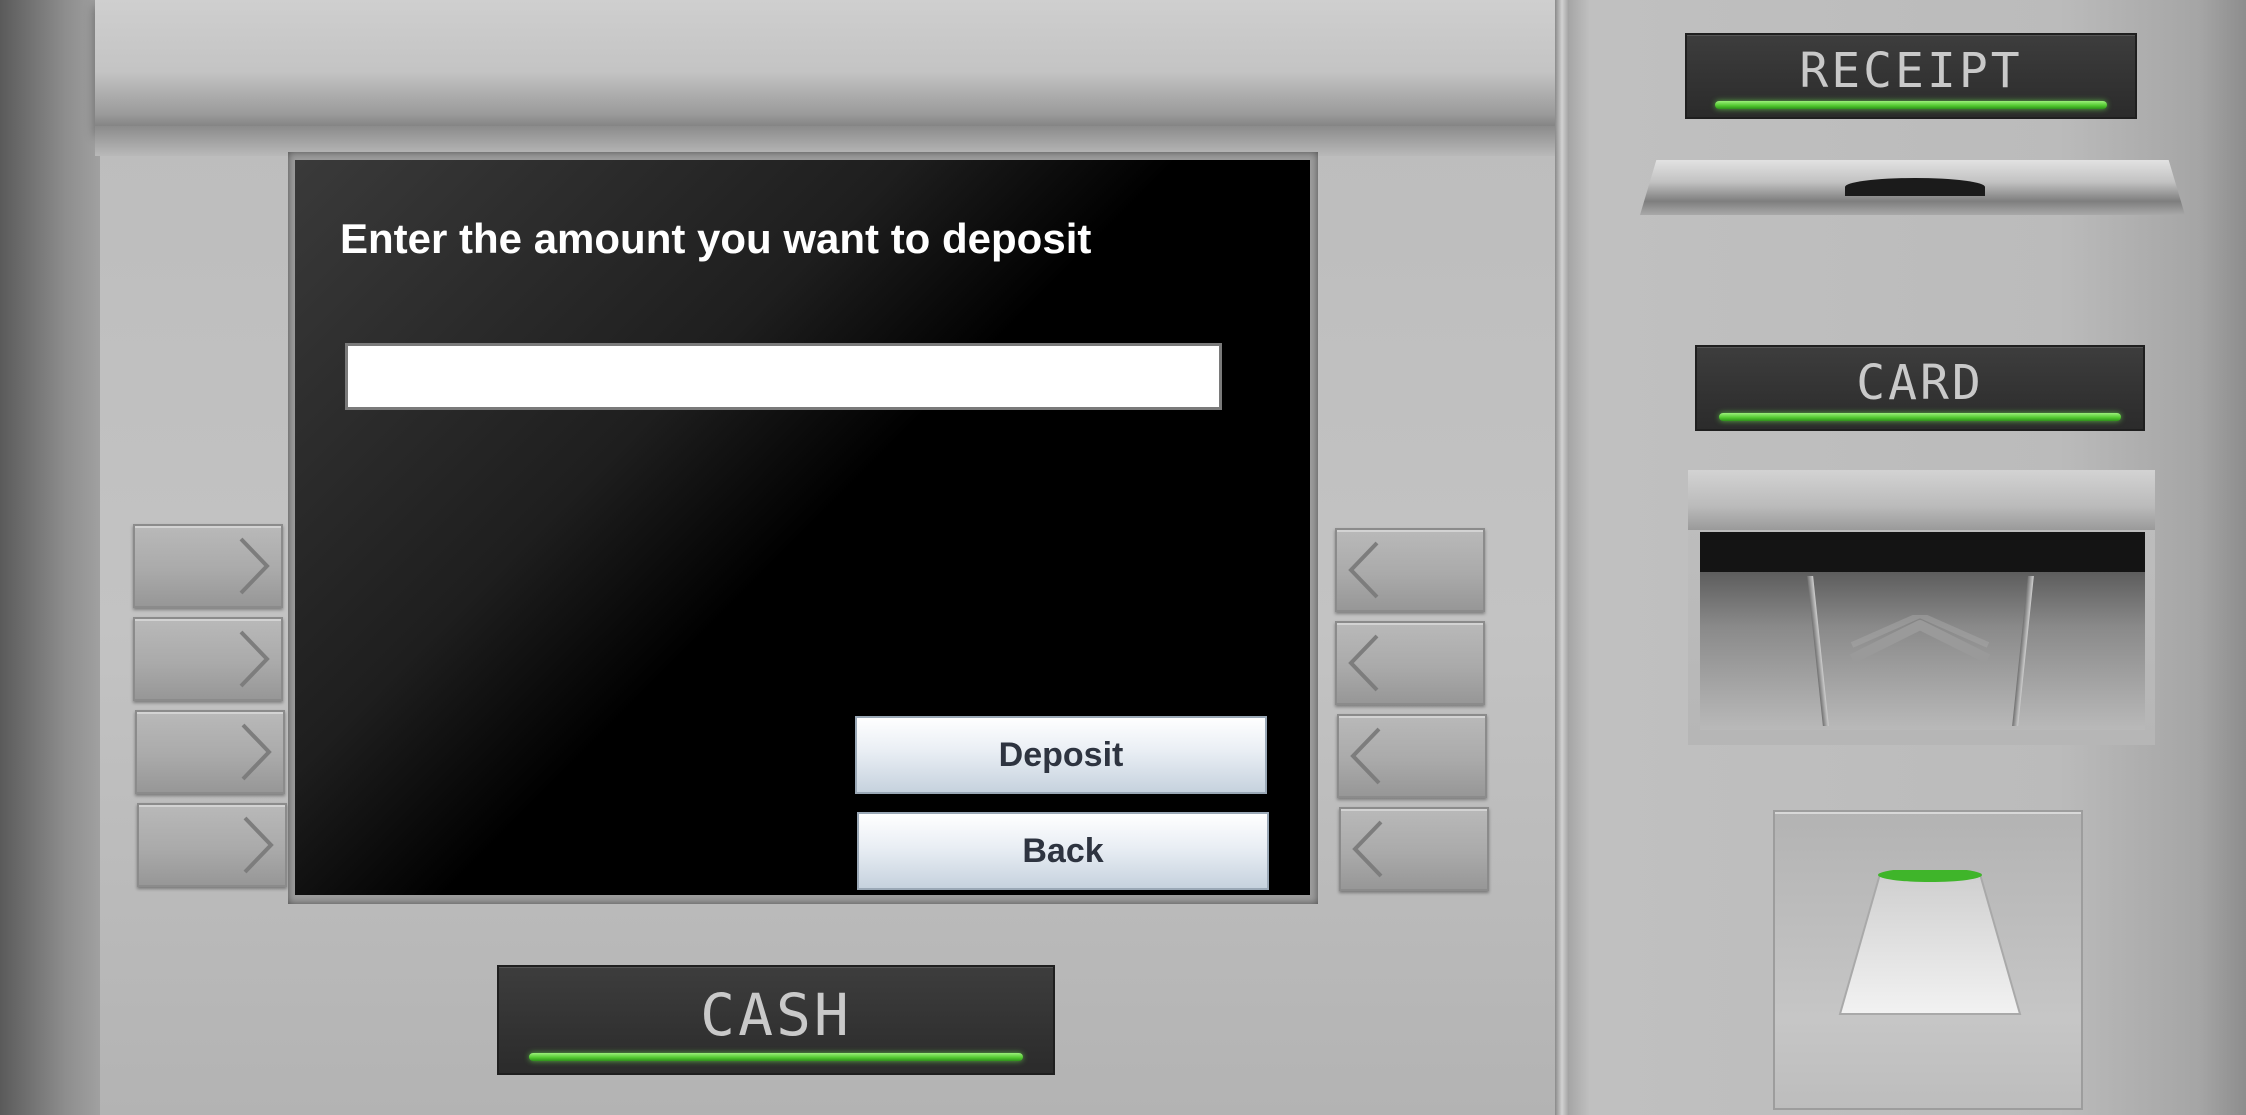  Describe the element at coordinates (1922, 552) in the screenshot. I see `card-slot` at that location.